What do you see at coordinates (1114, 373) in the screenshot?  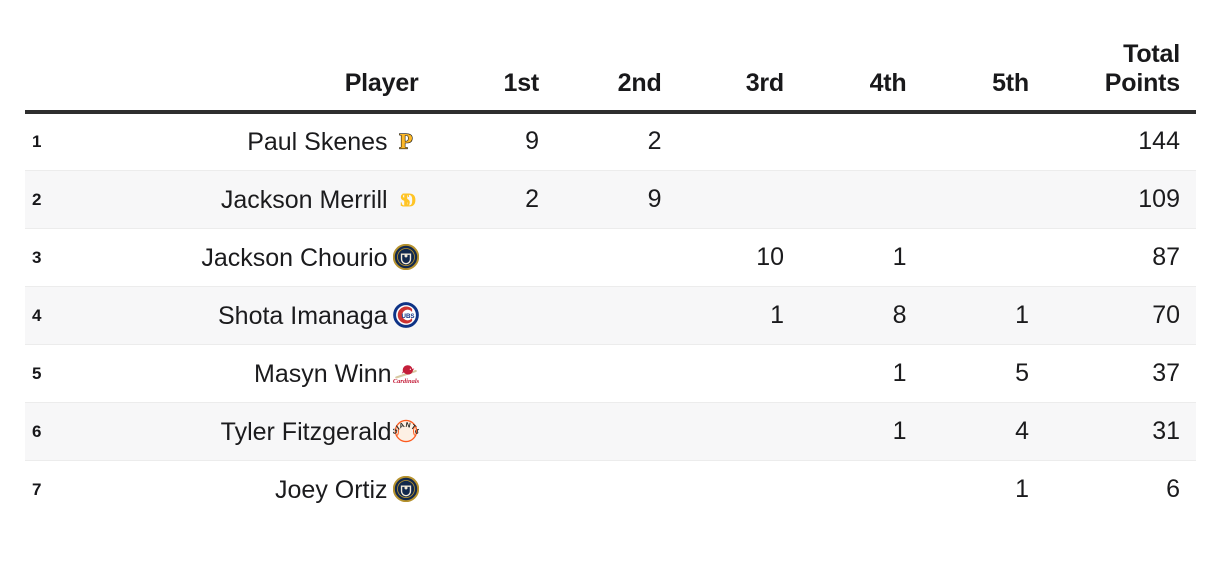 I see `total-points-cell: 37` at bounding box center [1114, 373].